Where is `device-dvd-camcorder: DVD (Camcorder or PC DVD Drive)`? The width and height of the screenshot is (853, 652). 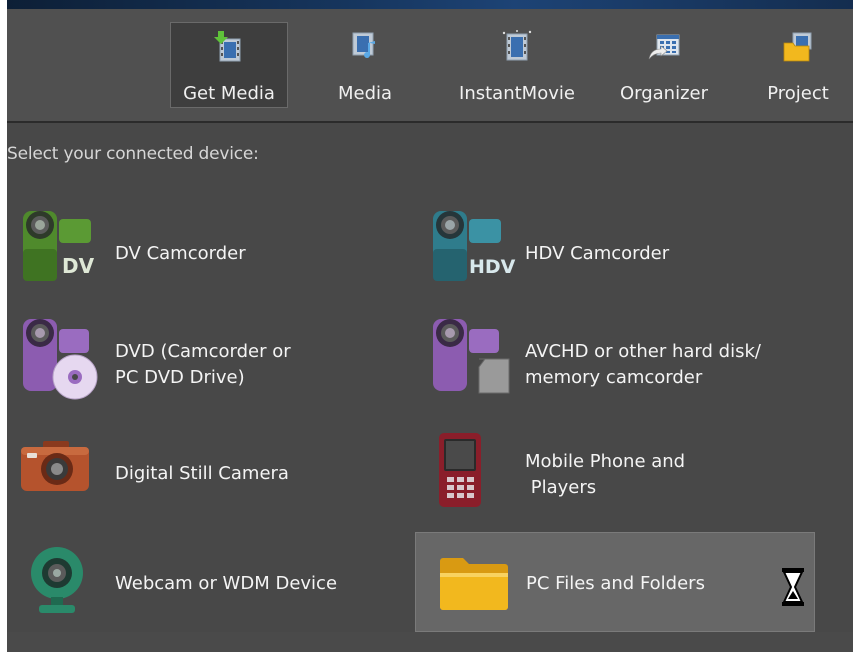
device-dvd-camcorder: DVD (Camcorder or PC DVD Drive) is located at coordinates (217, 363).